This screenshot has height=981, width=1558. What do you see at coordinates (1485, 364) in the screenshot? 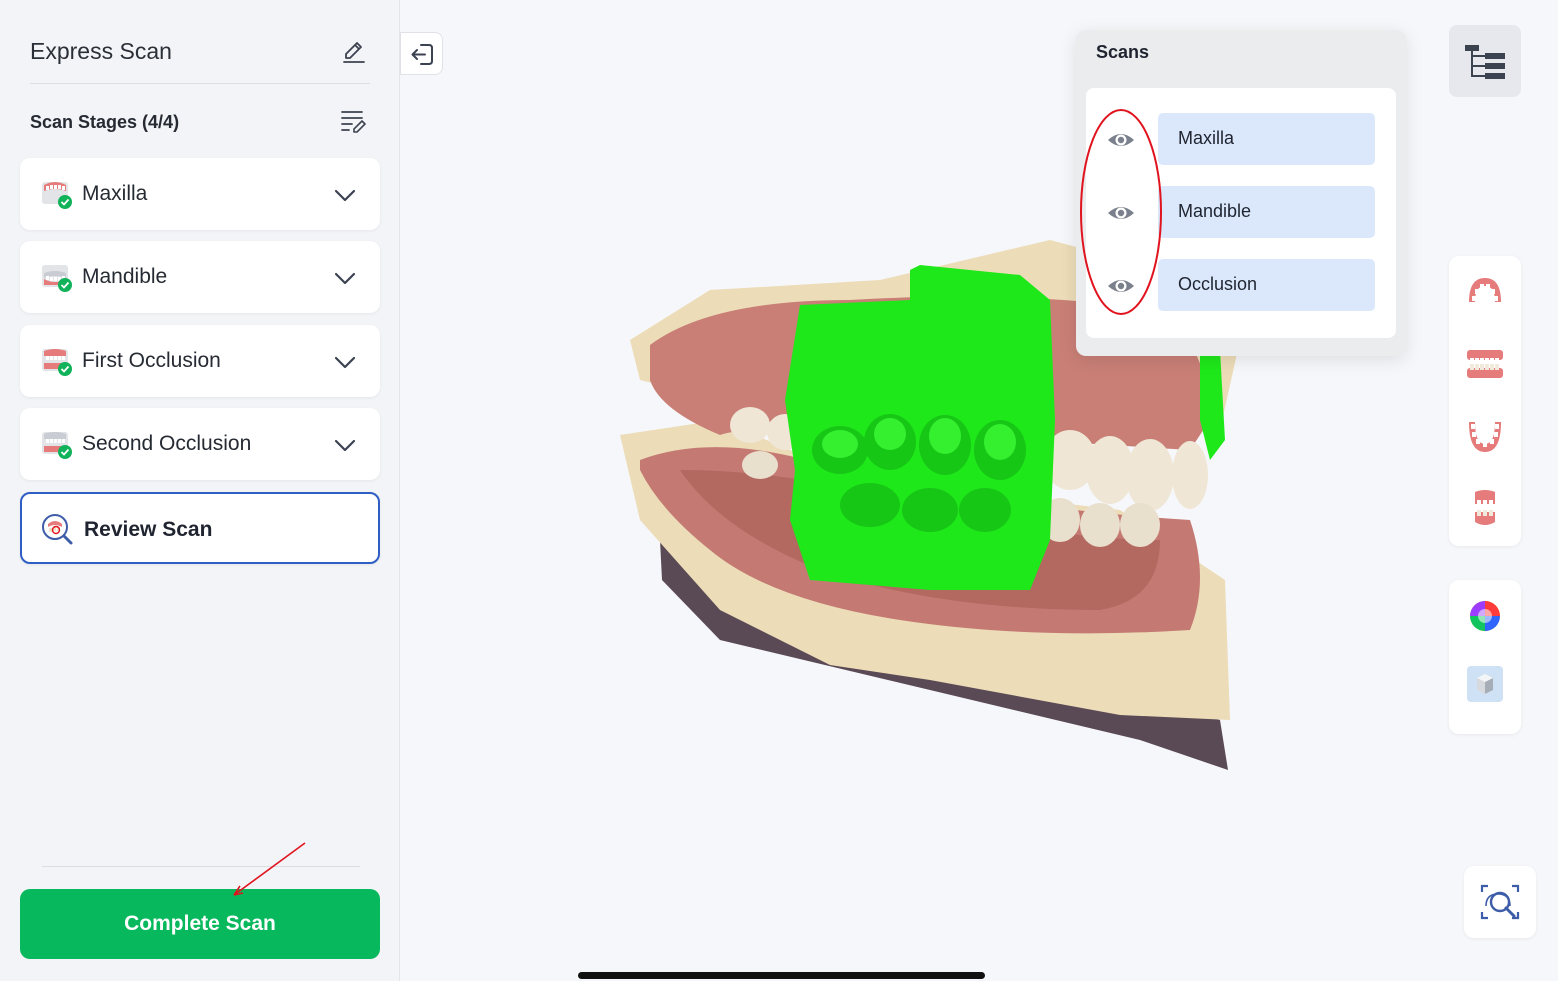
I see `both-jaws-view-icon` at bounding box center [1485, 364].